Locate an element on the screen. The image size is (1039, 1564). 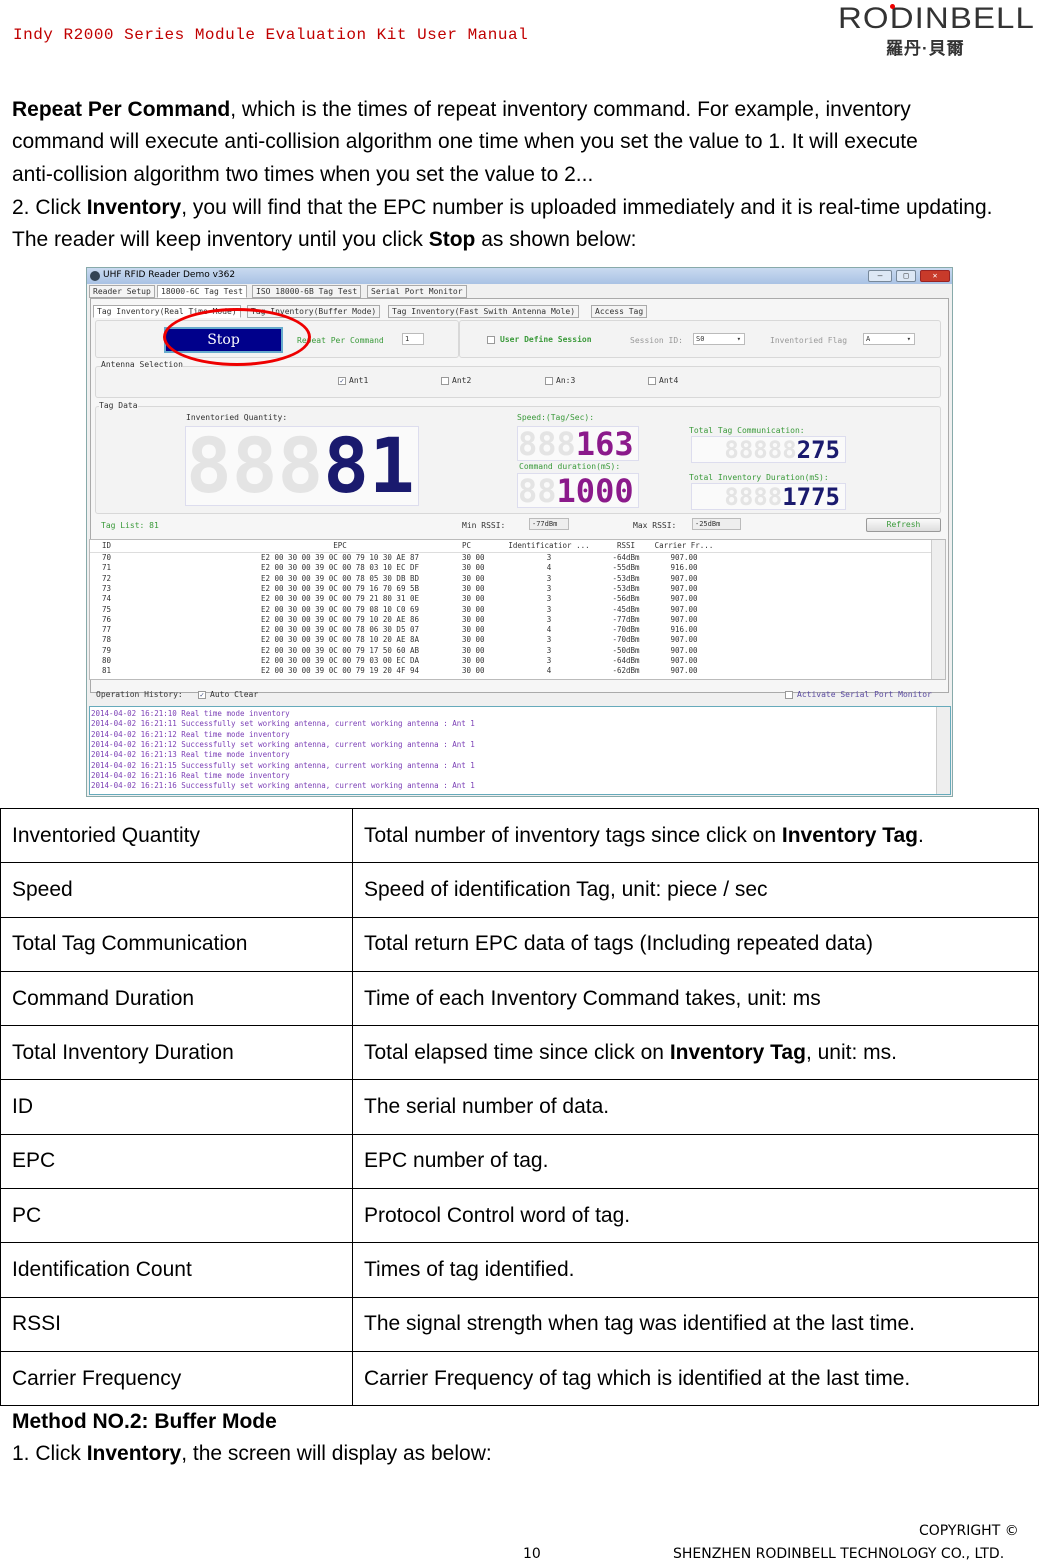
ant3-checkbox is located at coordinates (549, 381).